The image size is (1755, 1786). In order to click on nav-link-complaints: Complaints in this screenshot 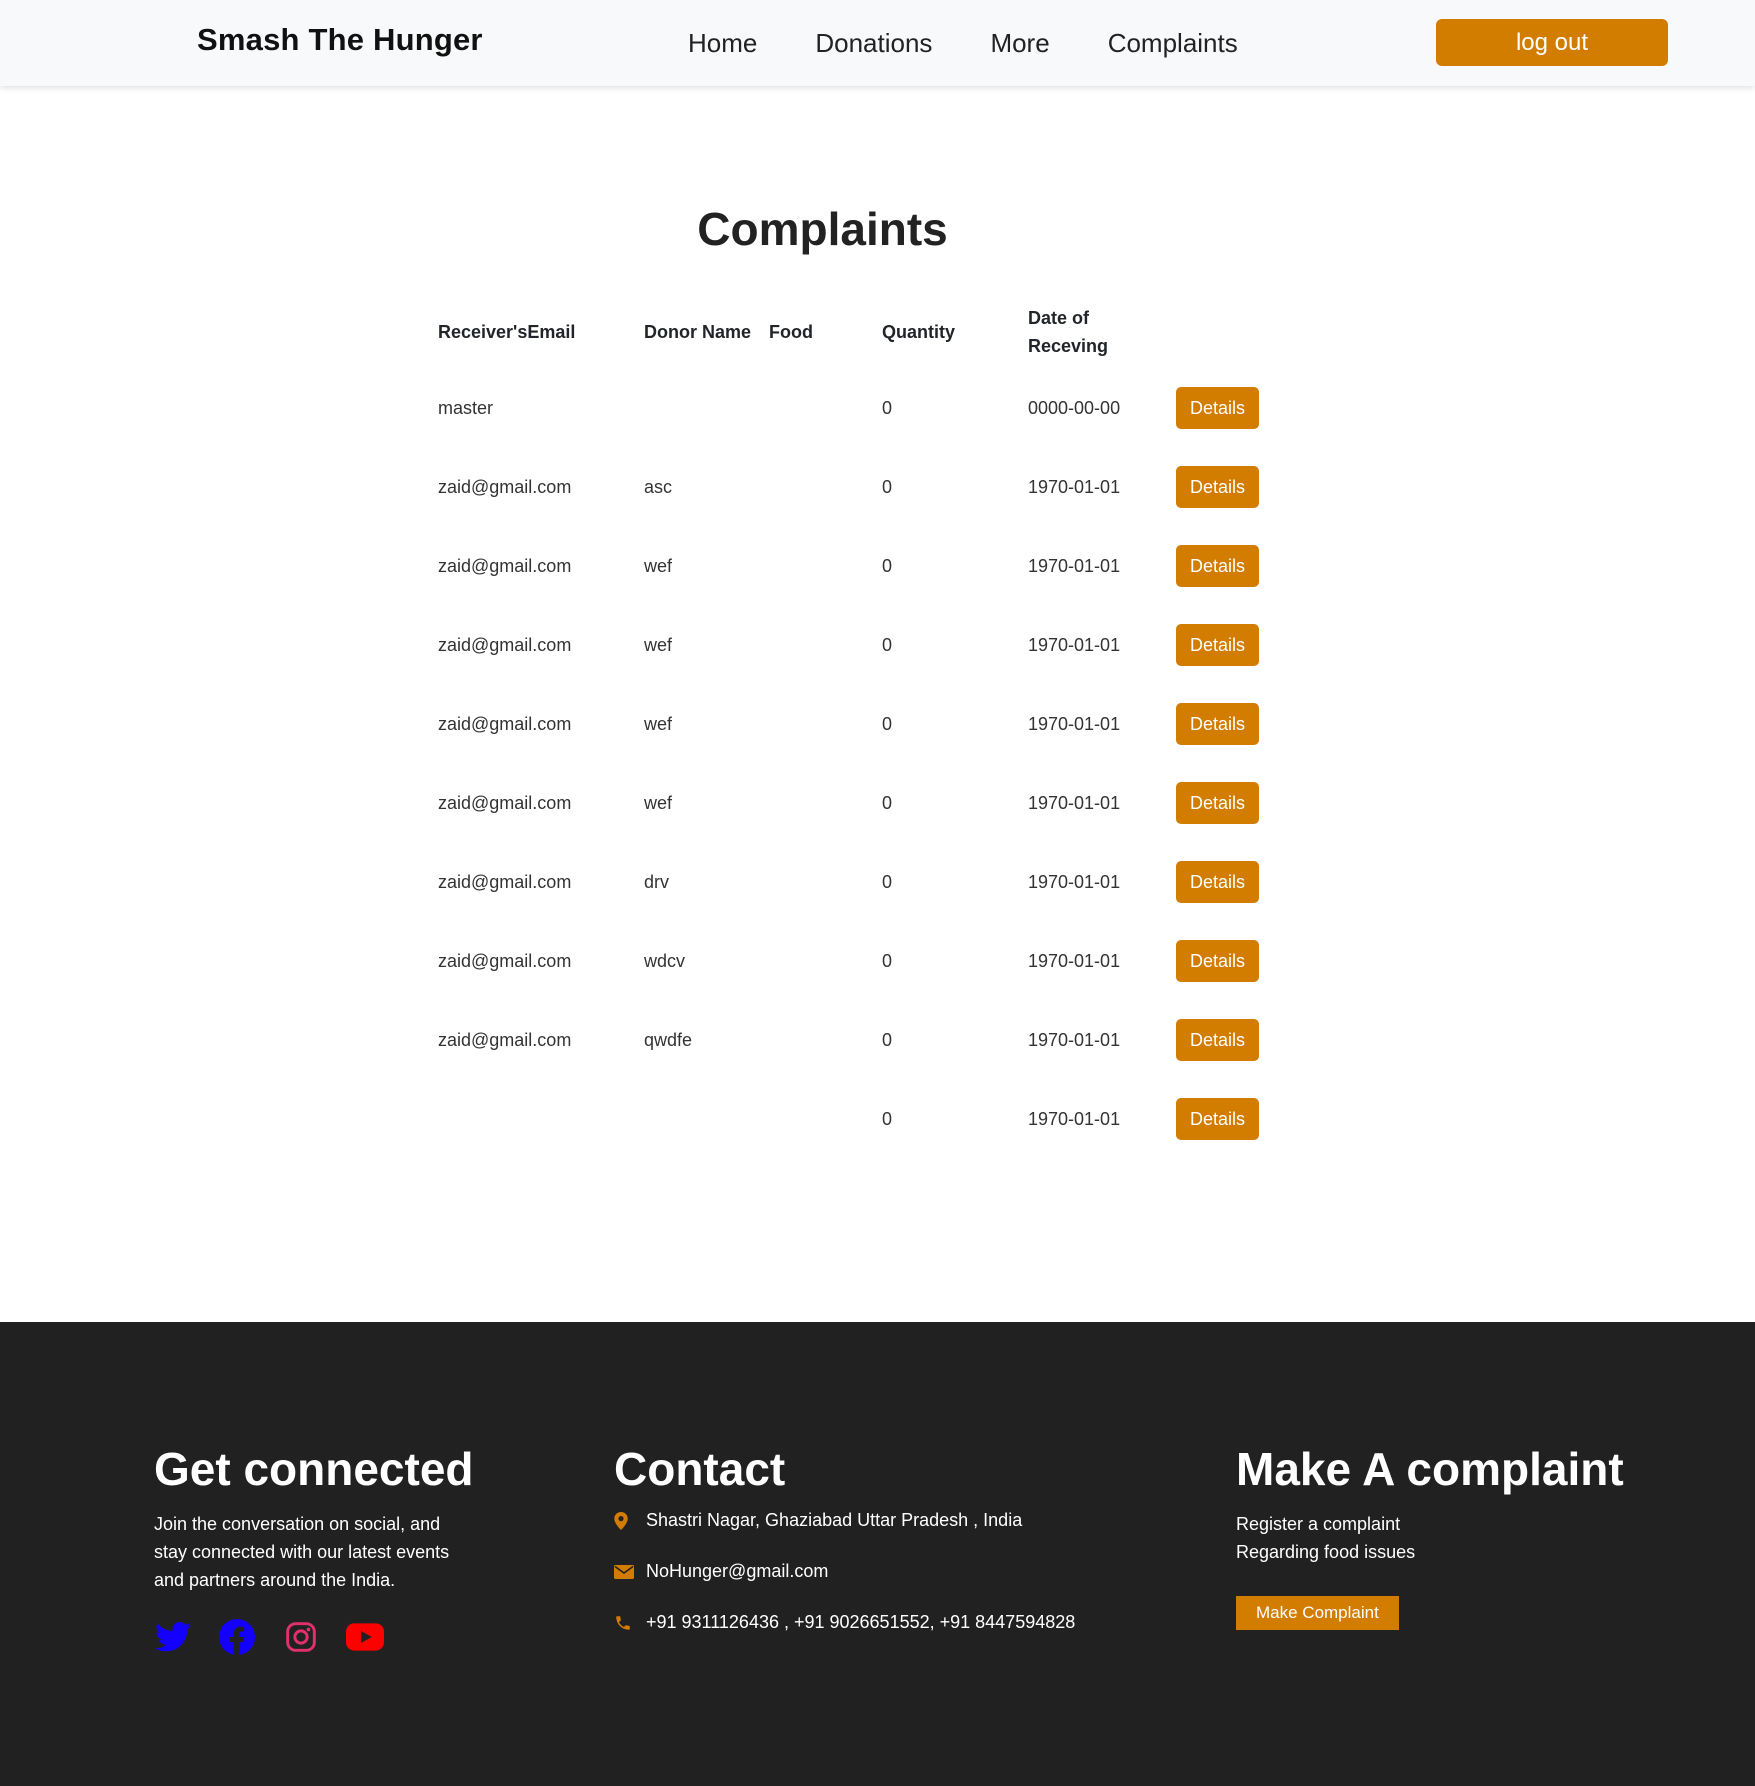, I will do `click(1173, 43)`.